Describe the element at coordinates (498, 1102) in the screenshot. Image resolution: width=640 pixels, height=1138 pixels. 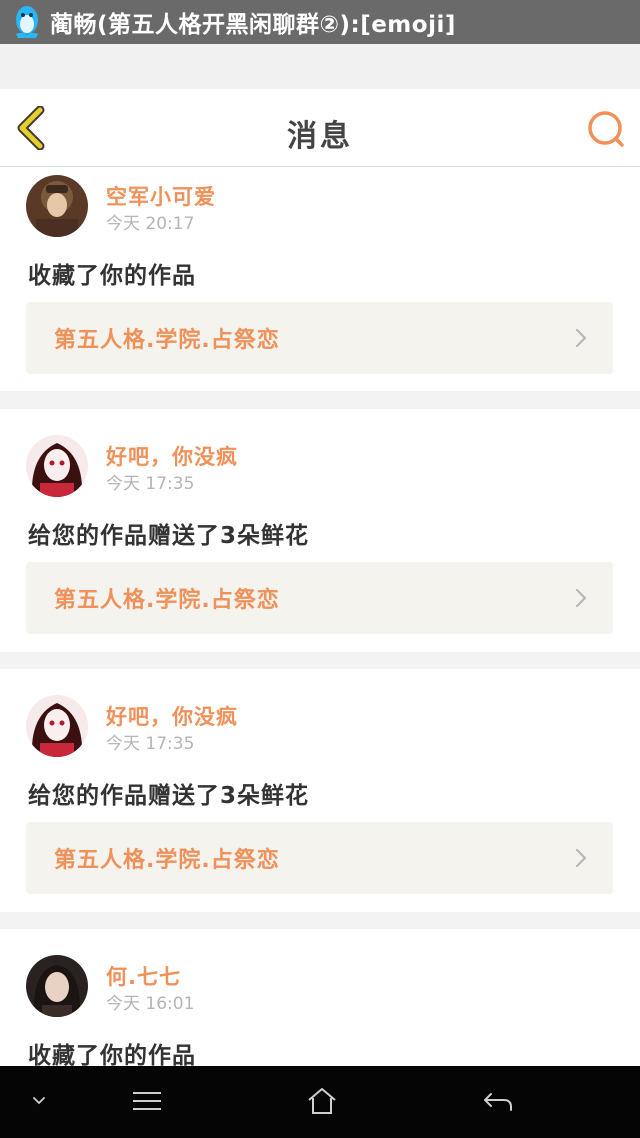
I see `back-arrow-icon` at that location.